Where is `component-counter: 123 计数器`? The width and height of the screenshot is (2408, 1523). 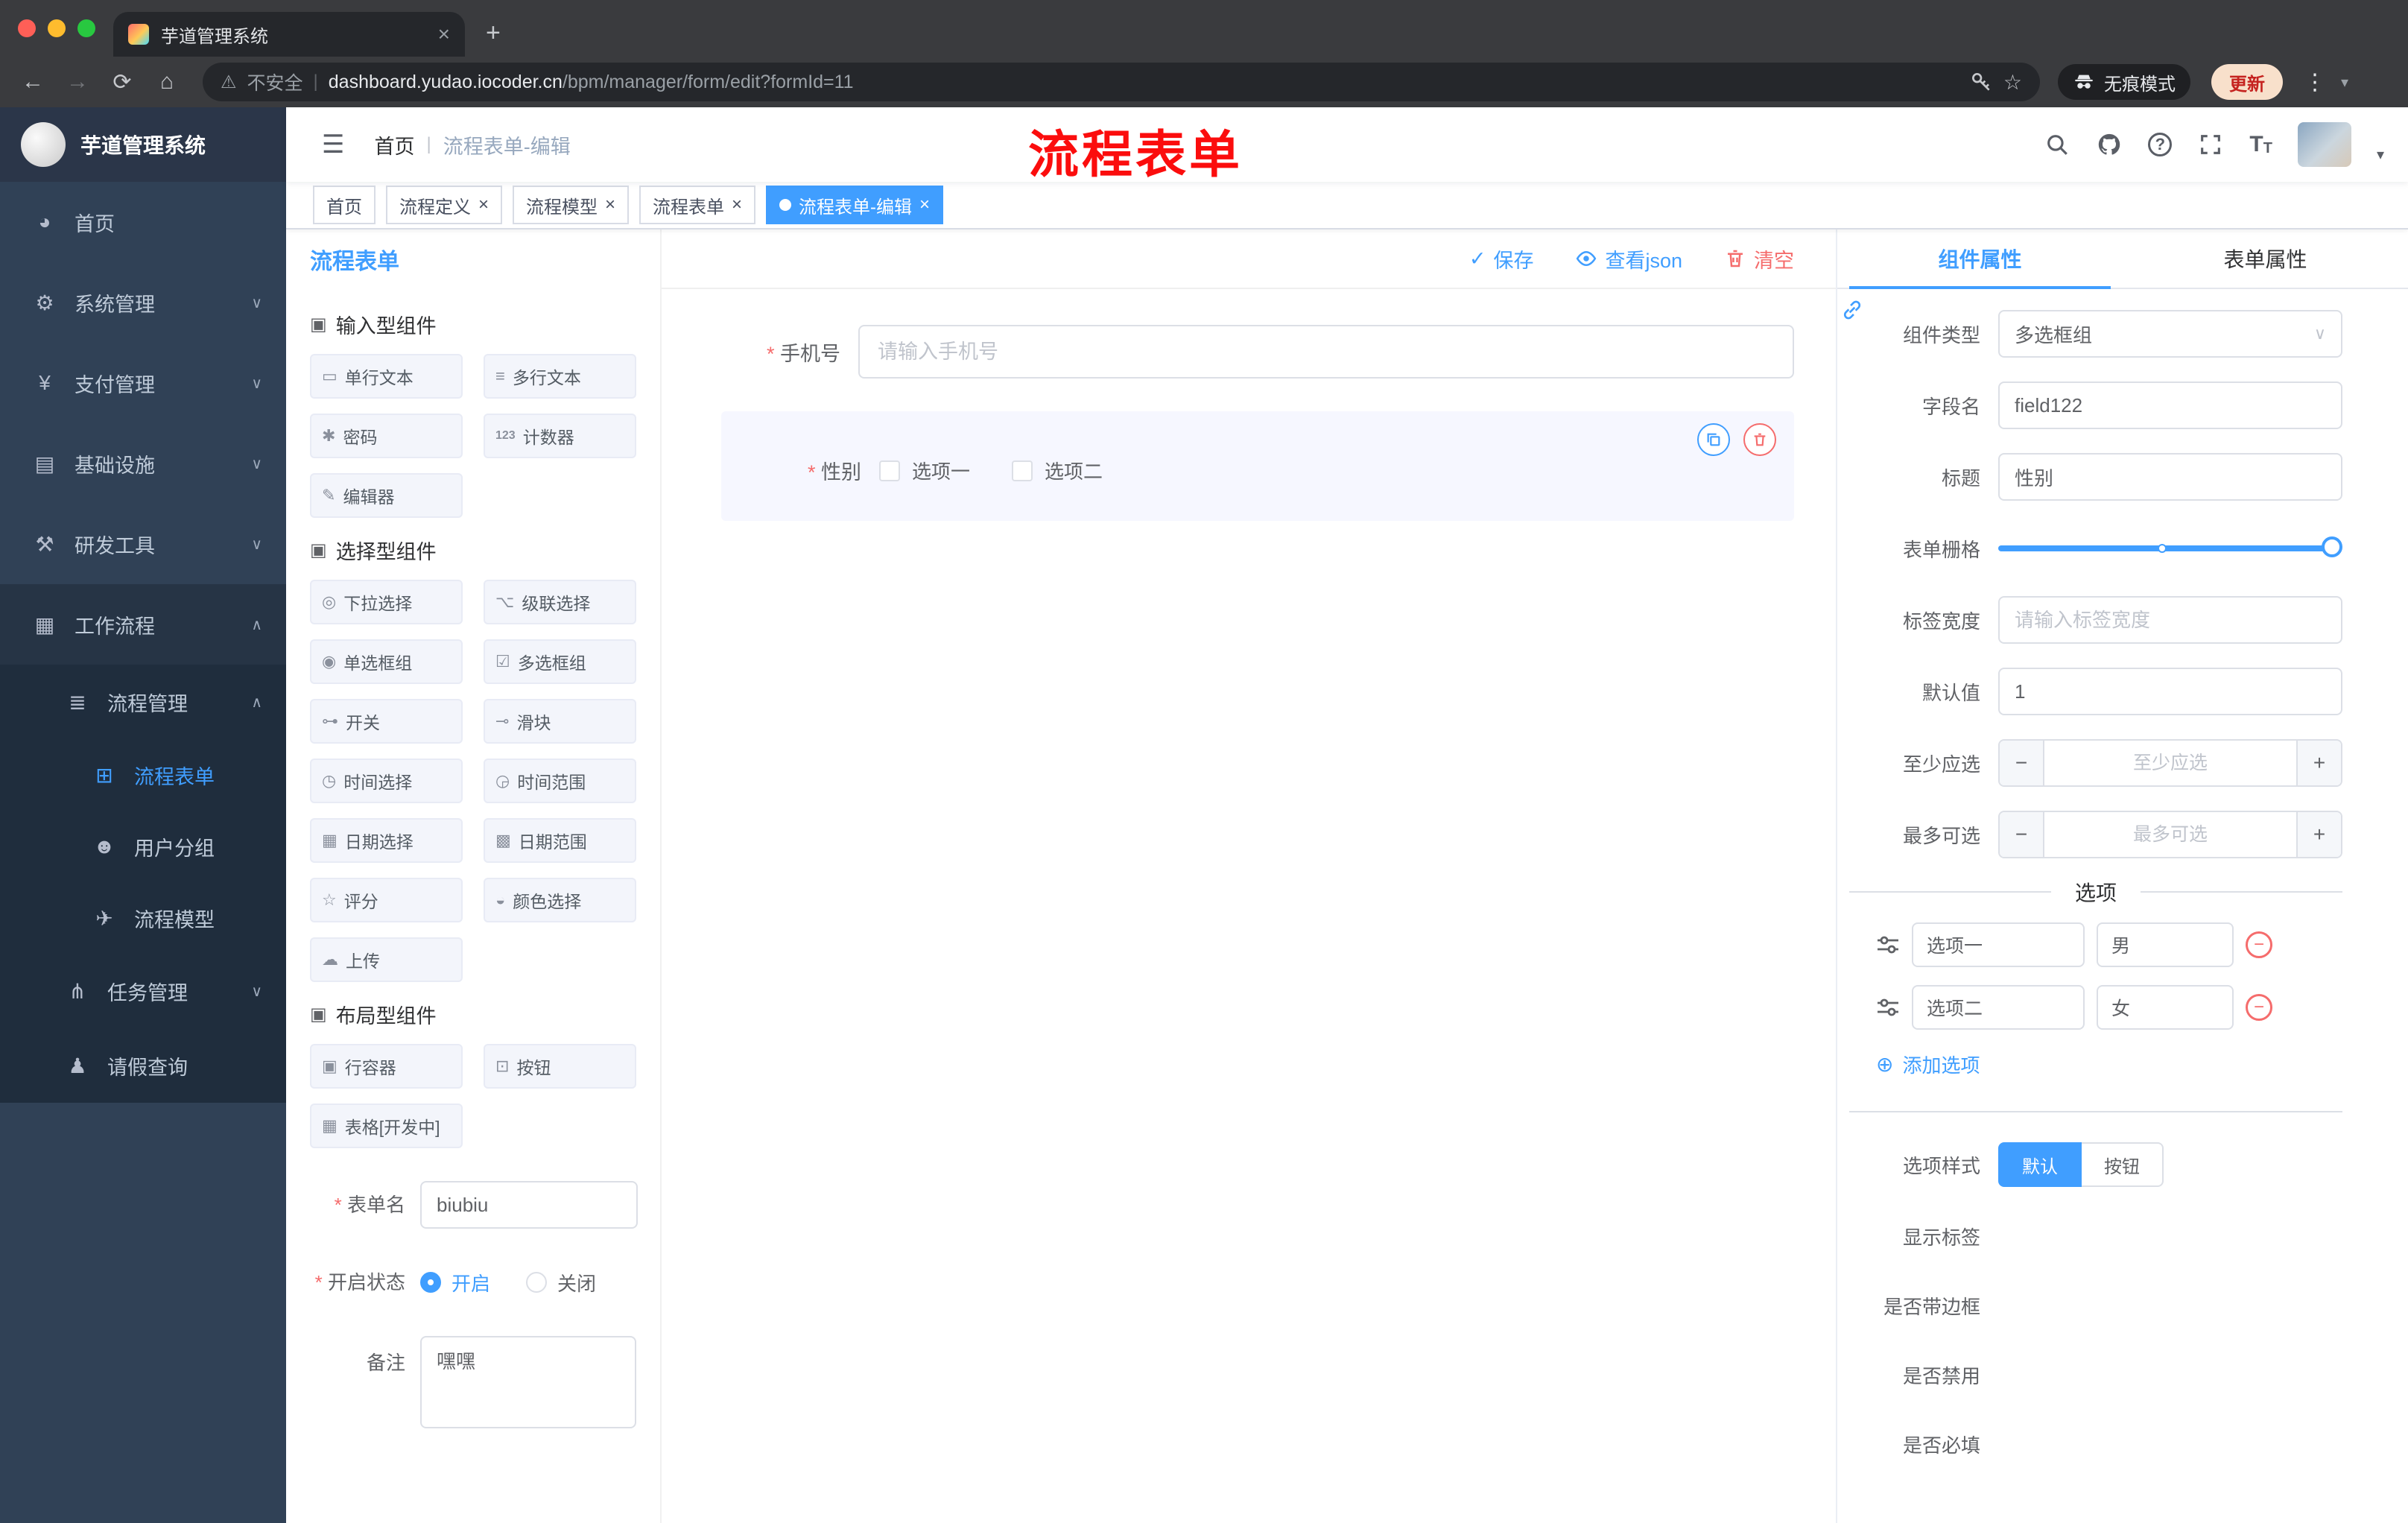
component-counter: 123 计数器 is located at coordinates (560, 436).